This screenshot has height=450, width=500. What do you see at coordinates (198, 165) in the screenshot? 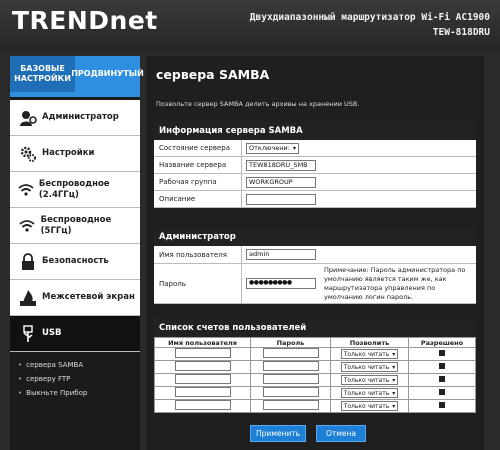
I see `field-label: Название сервера` at bounding box center [198, 165].